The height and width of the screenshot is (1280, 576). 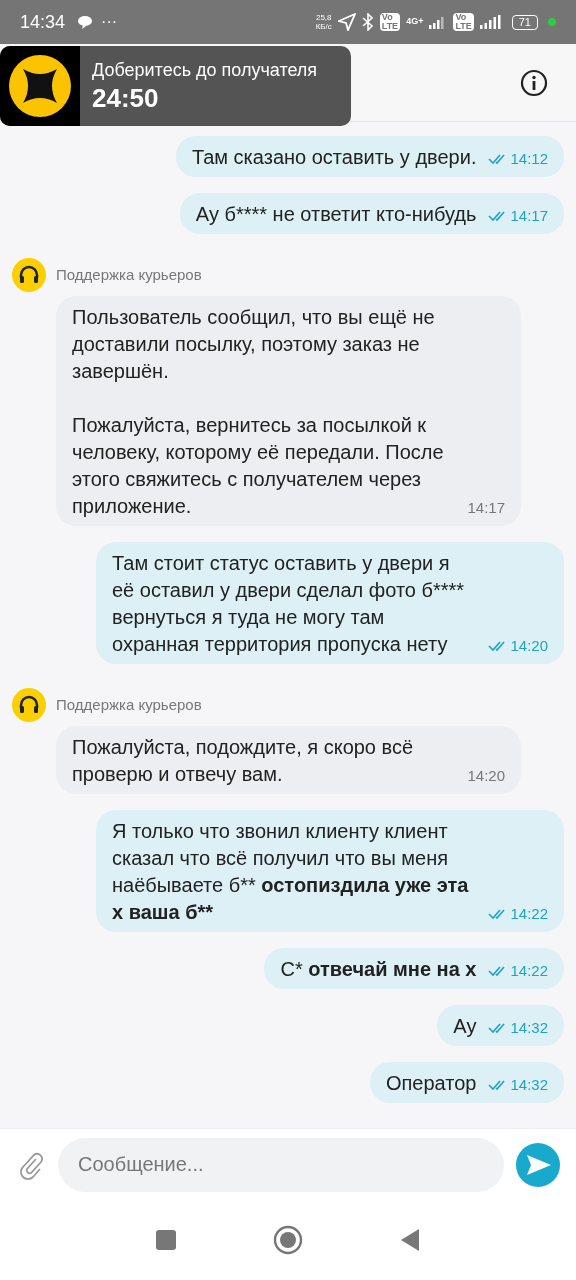 What do you see at coordinates (552, 22) in the screenshot?
I see `status-dot-icon` at bounding box center [552, 22].